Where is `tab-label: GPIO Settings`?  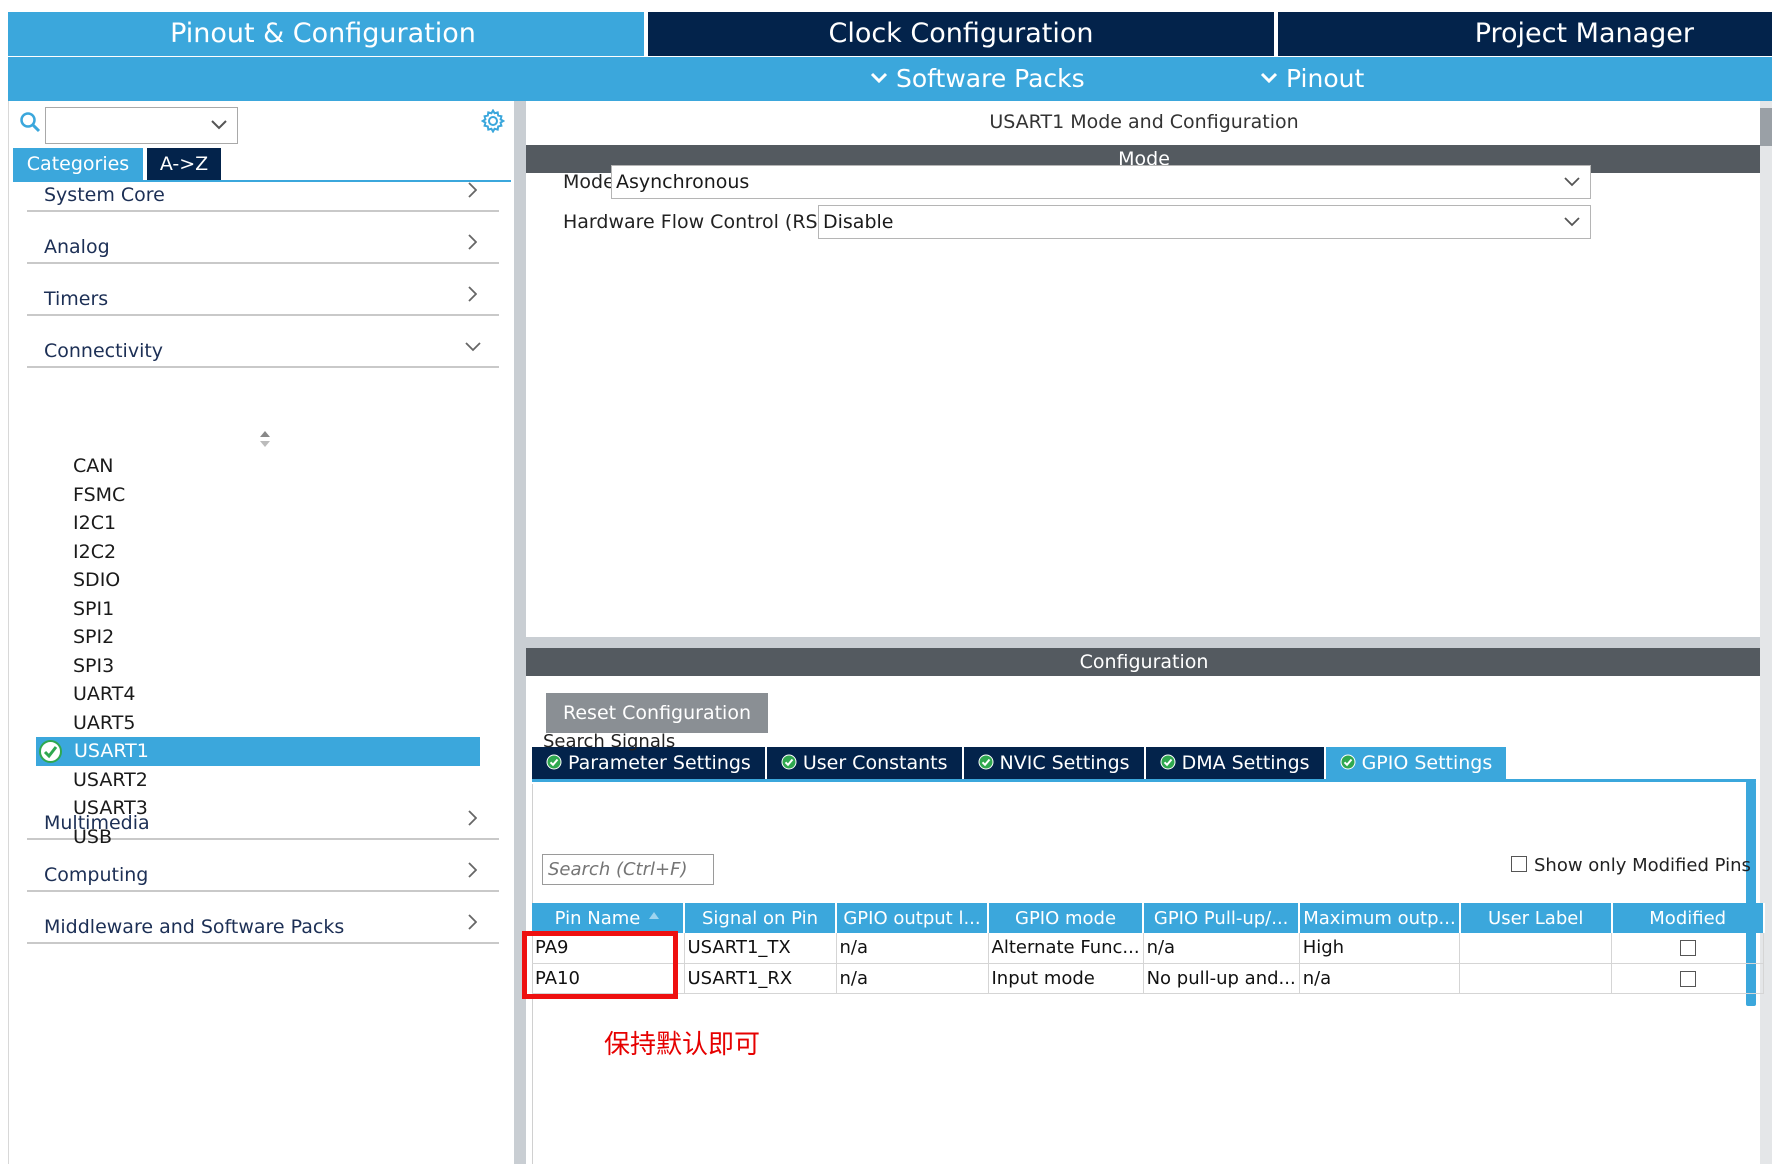 tab-label: GPIO Settings is located at coordinates (1427, 763).